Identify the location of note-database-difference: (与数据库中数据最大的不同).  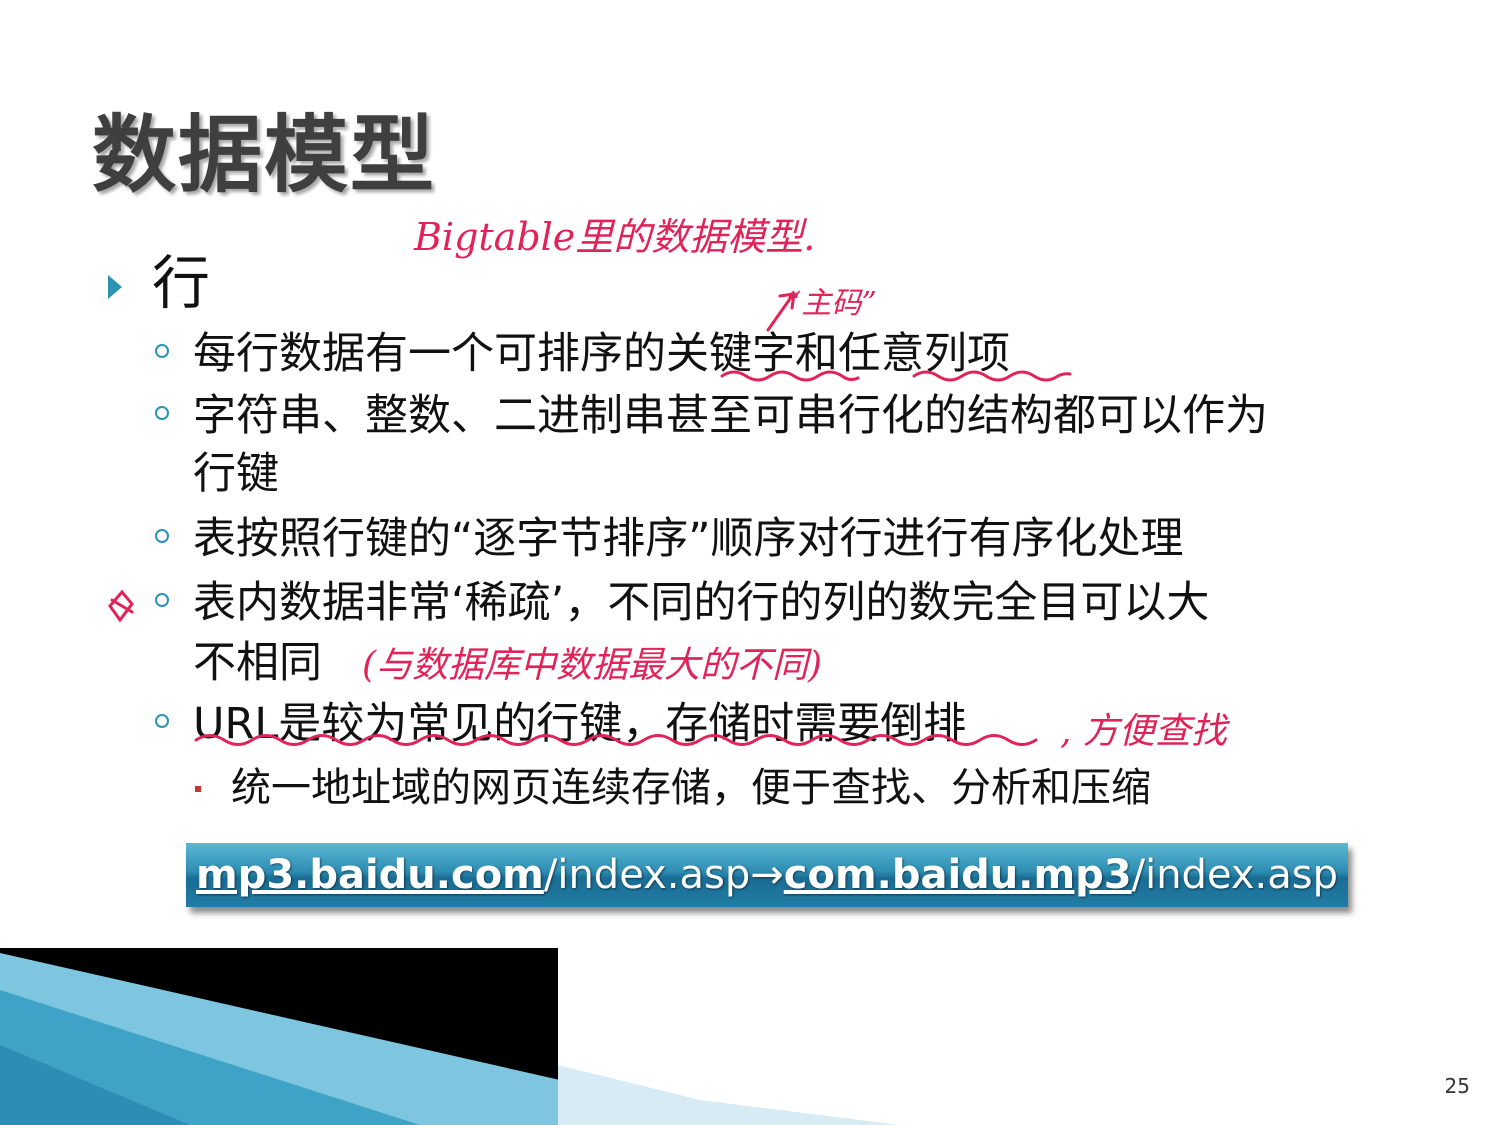
(592, 665).